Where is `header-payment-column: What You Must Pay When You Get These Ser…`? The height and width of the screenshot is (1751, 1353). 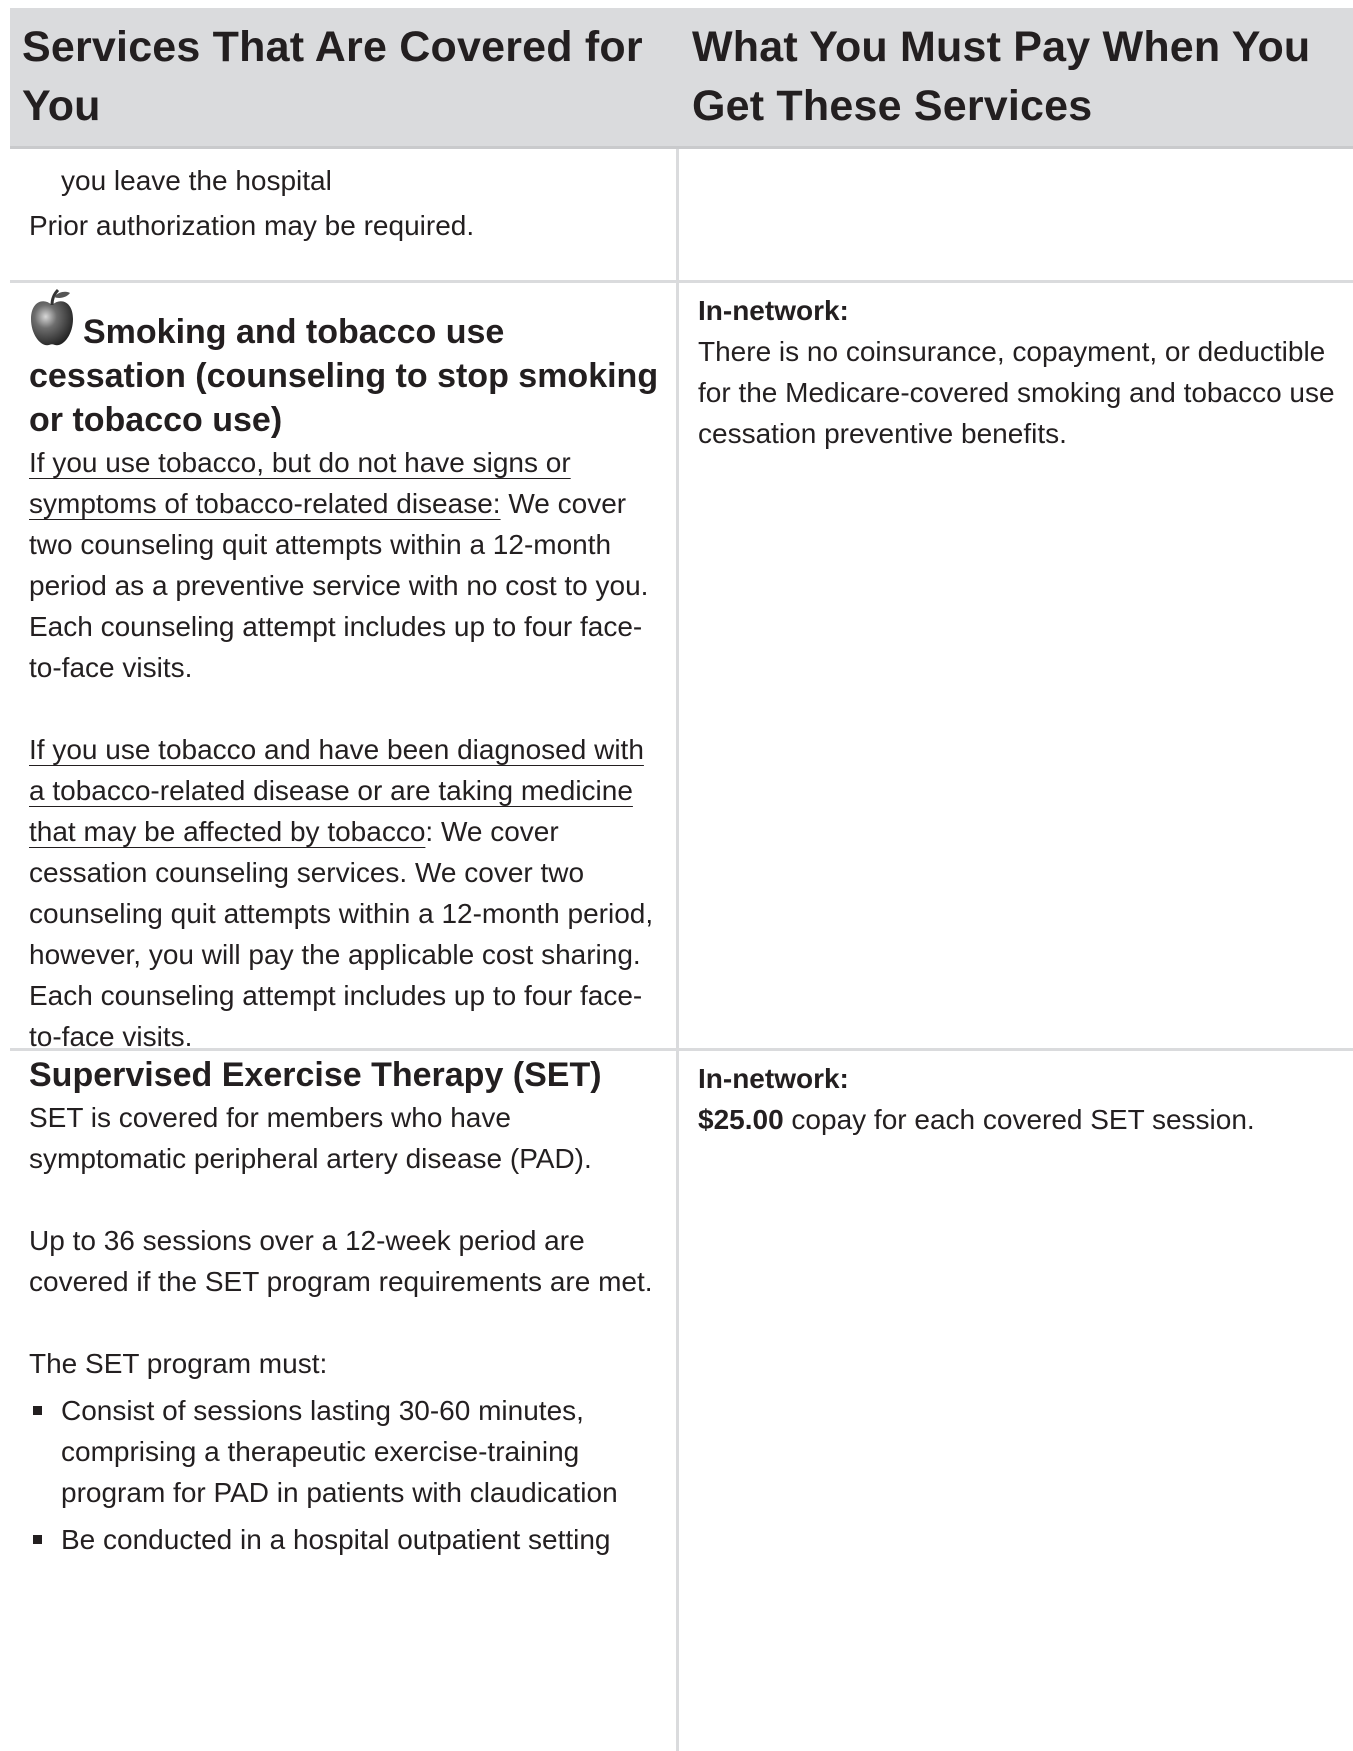 header-payment-column: What You Must Pay When You Get These Ser… is located at coordinates (1011, 77).